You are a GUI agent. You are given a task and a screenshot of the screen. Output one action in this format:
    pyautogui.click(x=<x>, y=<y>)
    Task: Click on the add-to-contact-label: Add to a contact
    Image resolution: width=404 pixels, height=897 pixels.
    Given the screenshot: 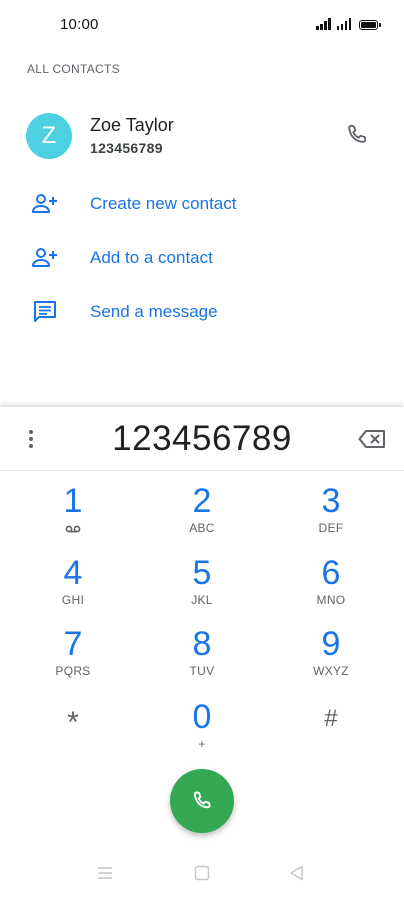 What is the action you would take?
    pyautogui.click(x=151, y=257)
    